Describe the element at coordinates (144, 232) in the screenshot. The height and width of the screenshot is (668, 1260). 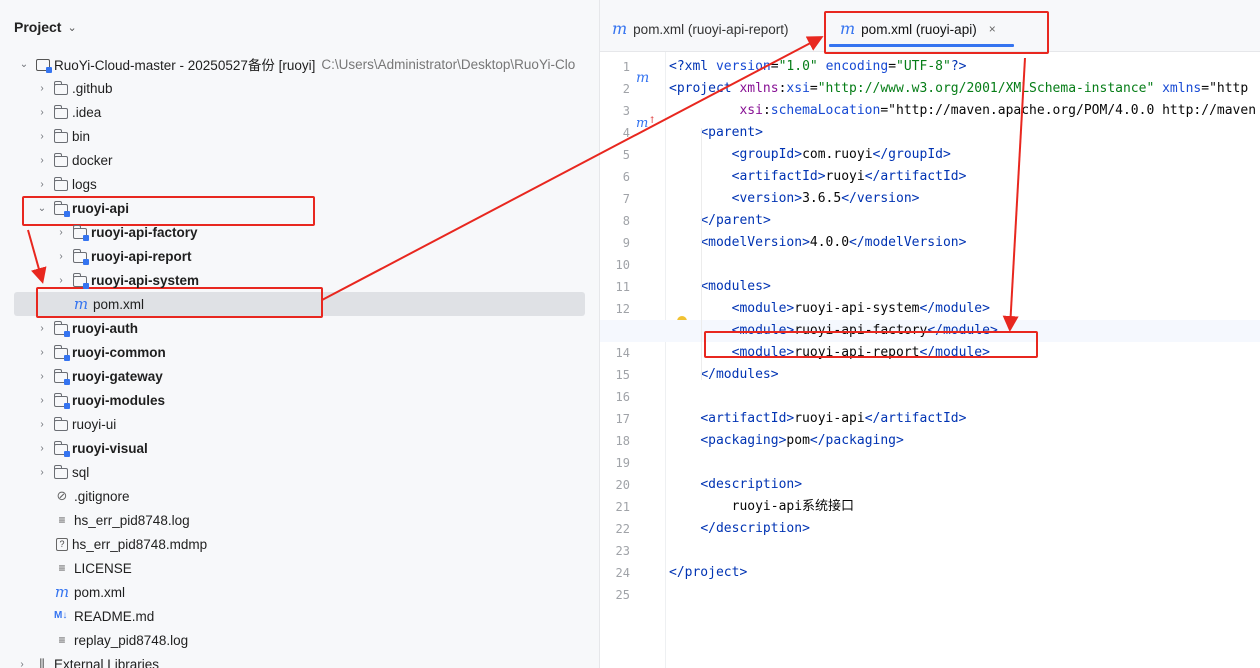
I see `tree-item-label: ruoyi-api-factory` at that location.